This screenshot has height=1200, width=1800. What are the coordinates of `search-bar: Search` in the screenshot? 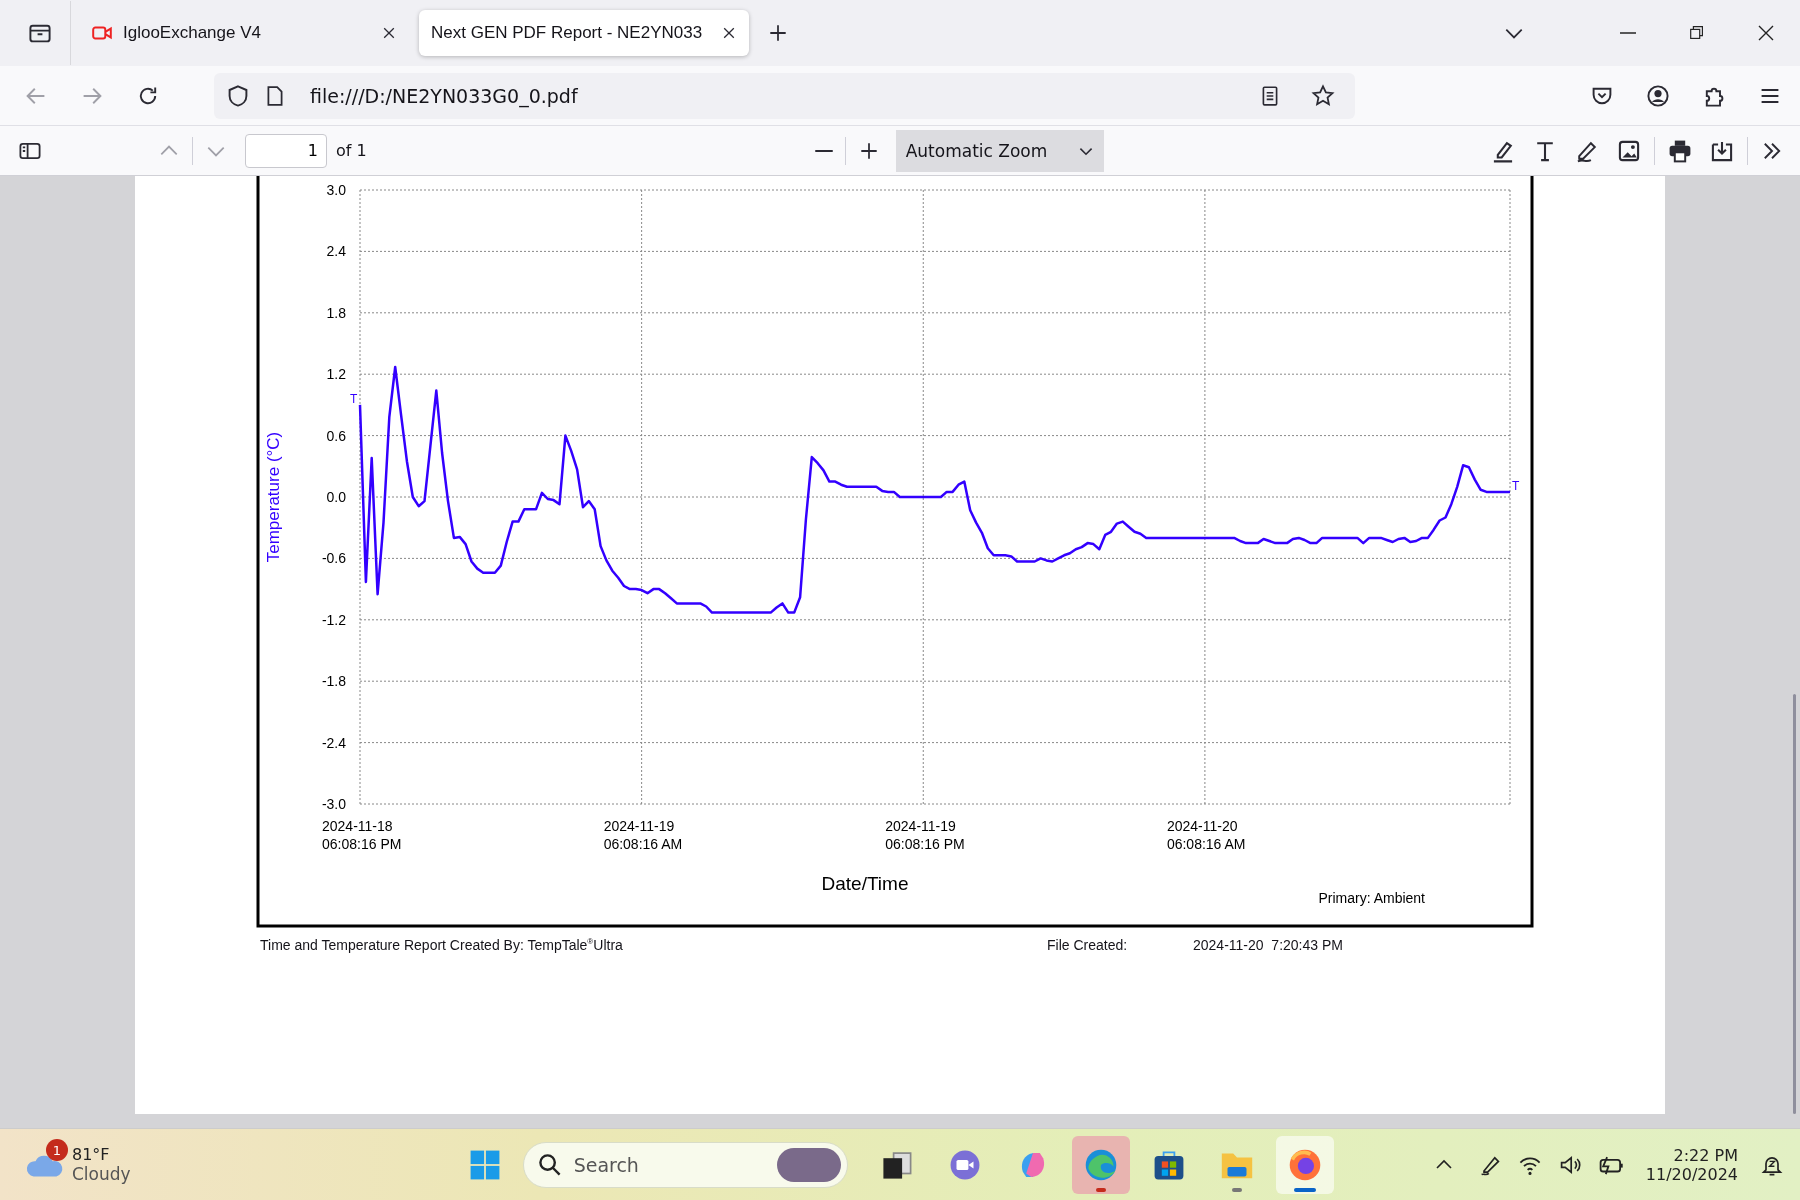 It's located at (685, 1164).